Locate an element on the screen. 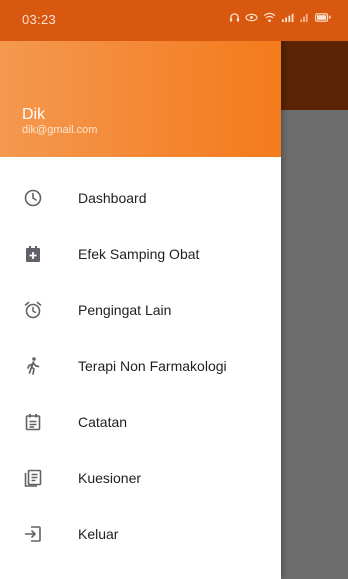  menu-item-label: Efek Samping Obat is located at coordinates (139, 254).